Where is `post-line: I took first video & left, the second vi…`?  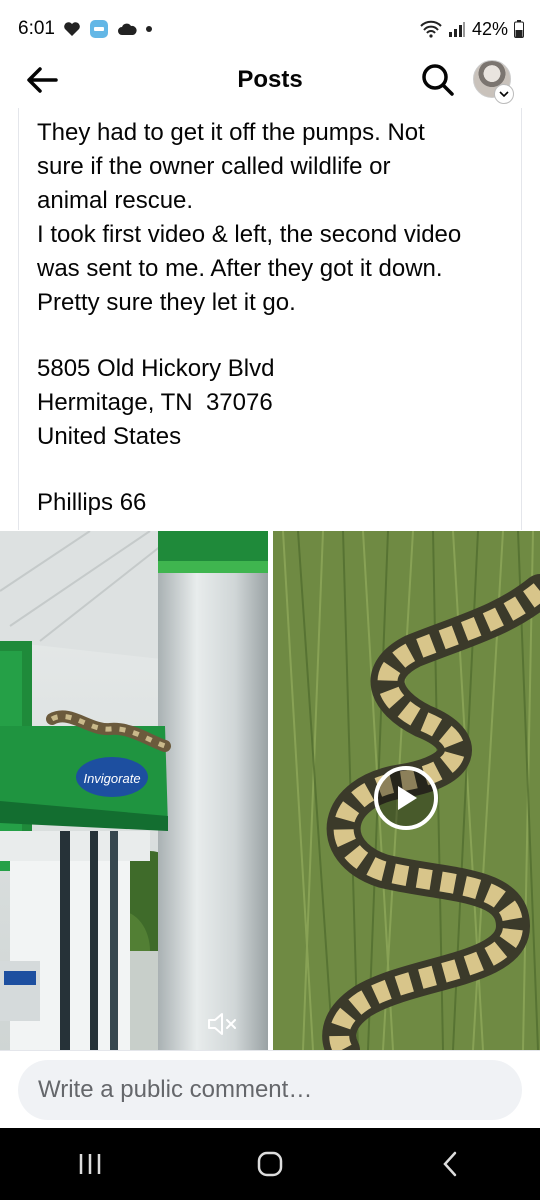
post-line: I took first video & left, the second vi… is located at coordinates (249, 234).